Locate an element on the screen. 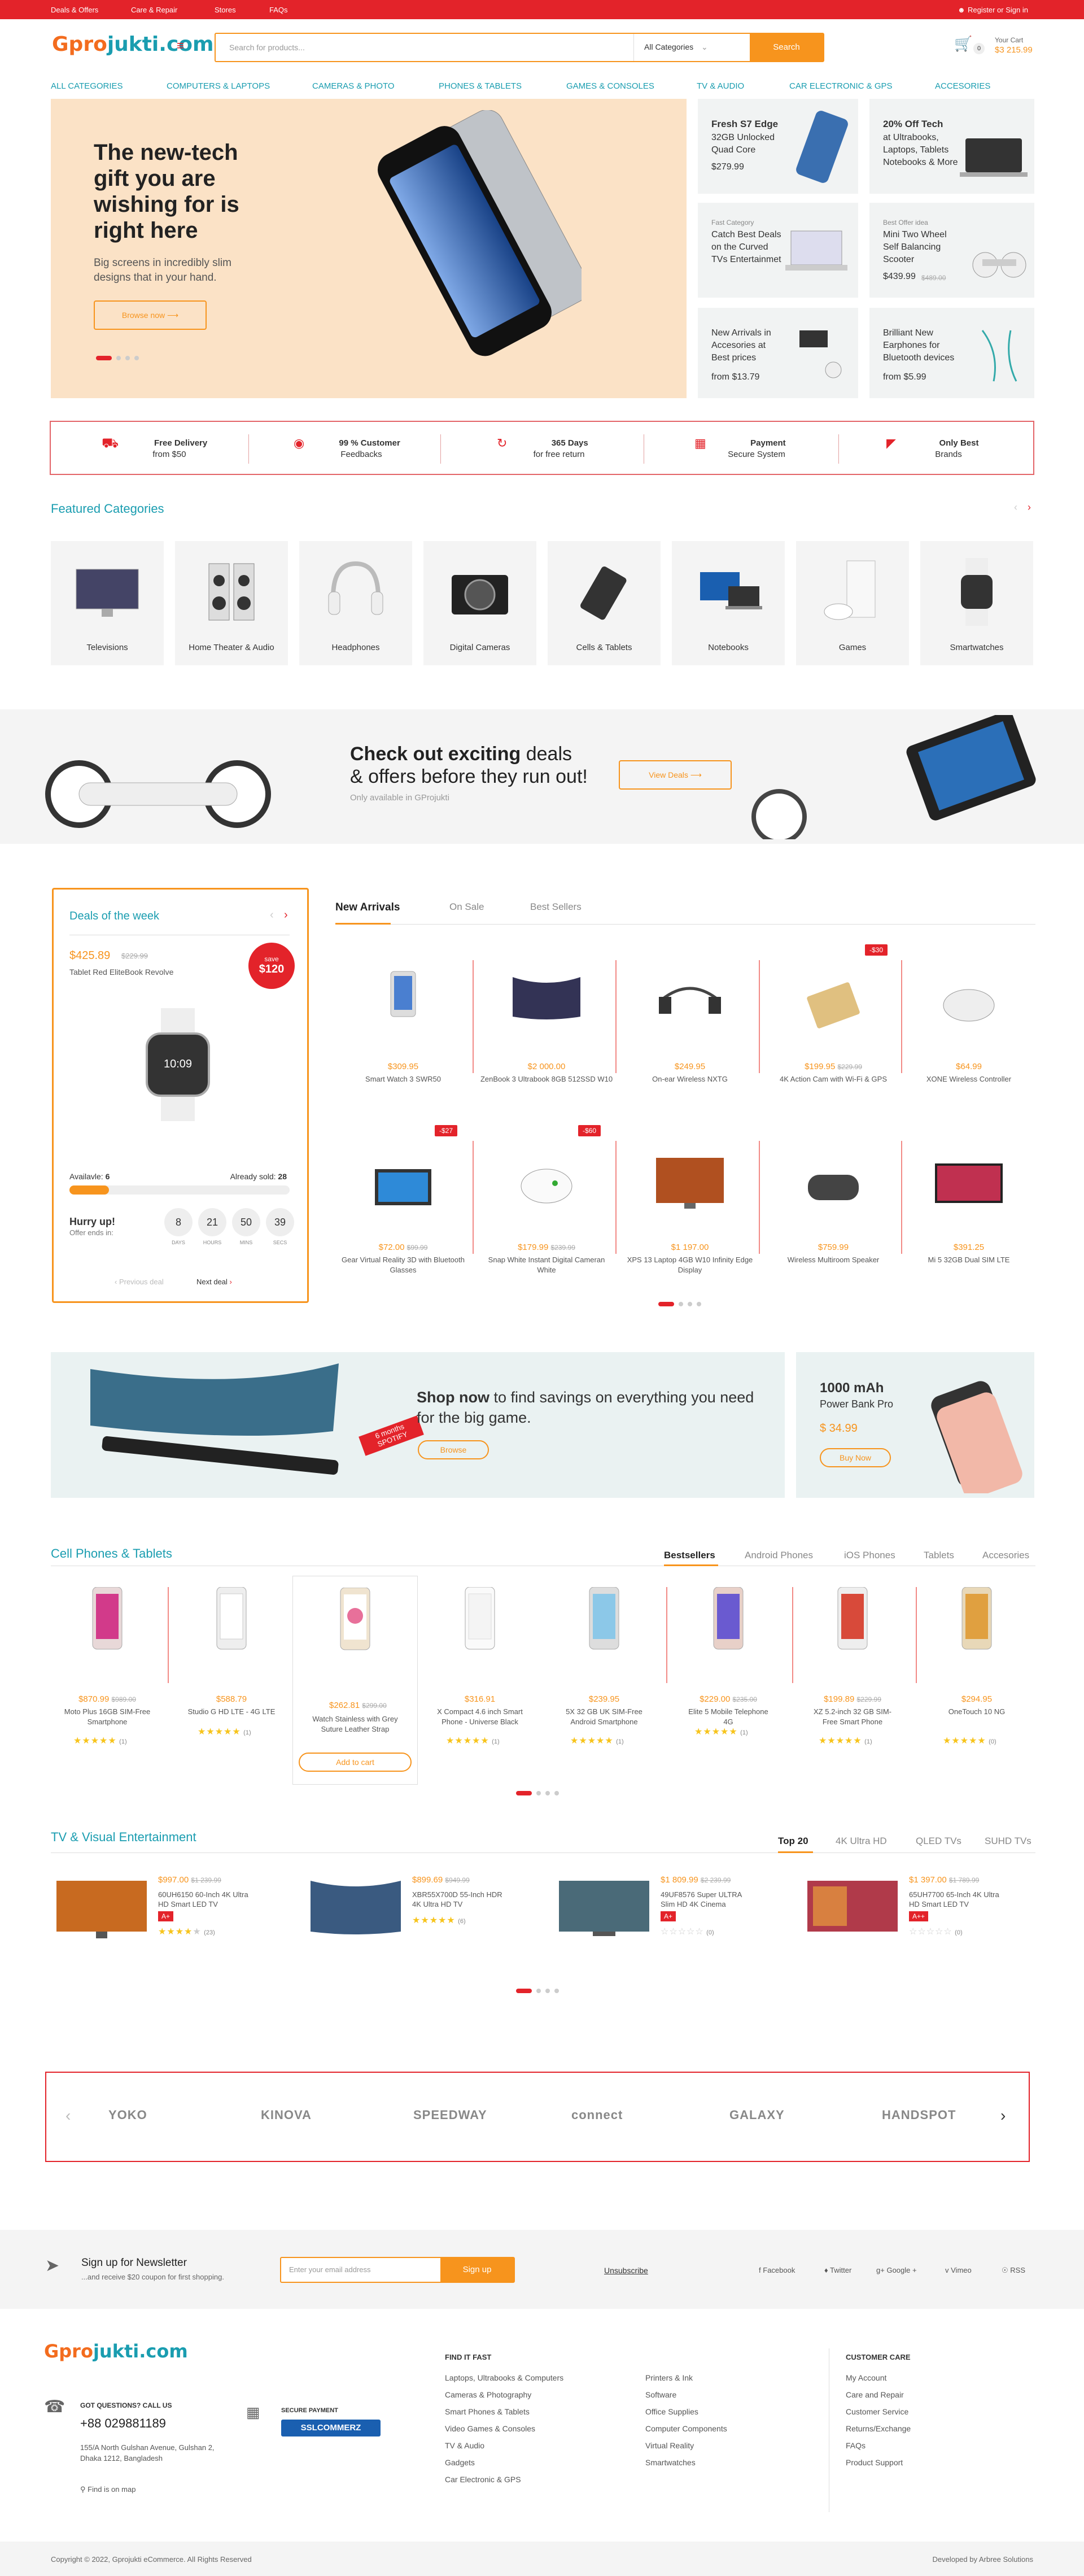 This screenshot has width=1084, height=2576. menu-icon: ≡ is located at coordinates (180, 45).